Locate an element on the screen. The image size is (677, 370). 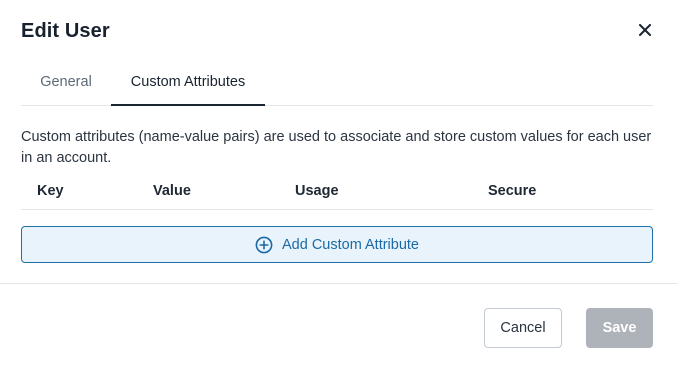
column-header-value: Value is located at coordinates (172, 191).